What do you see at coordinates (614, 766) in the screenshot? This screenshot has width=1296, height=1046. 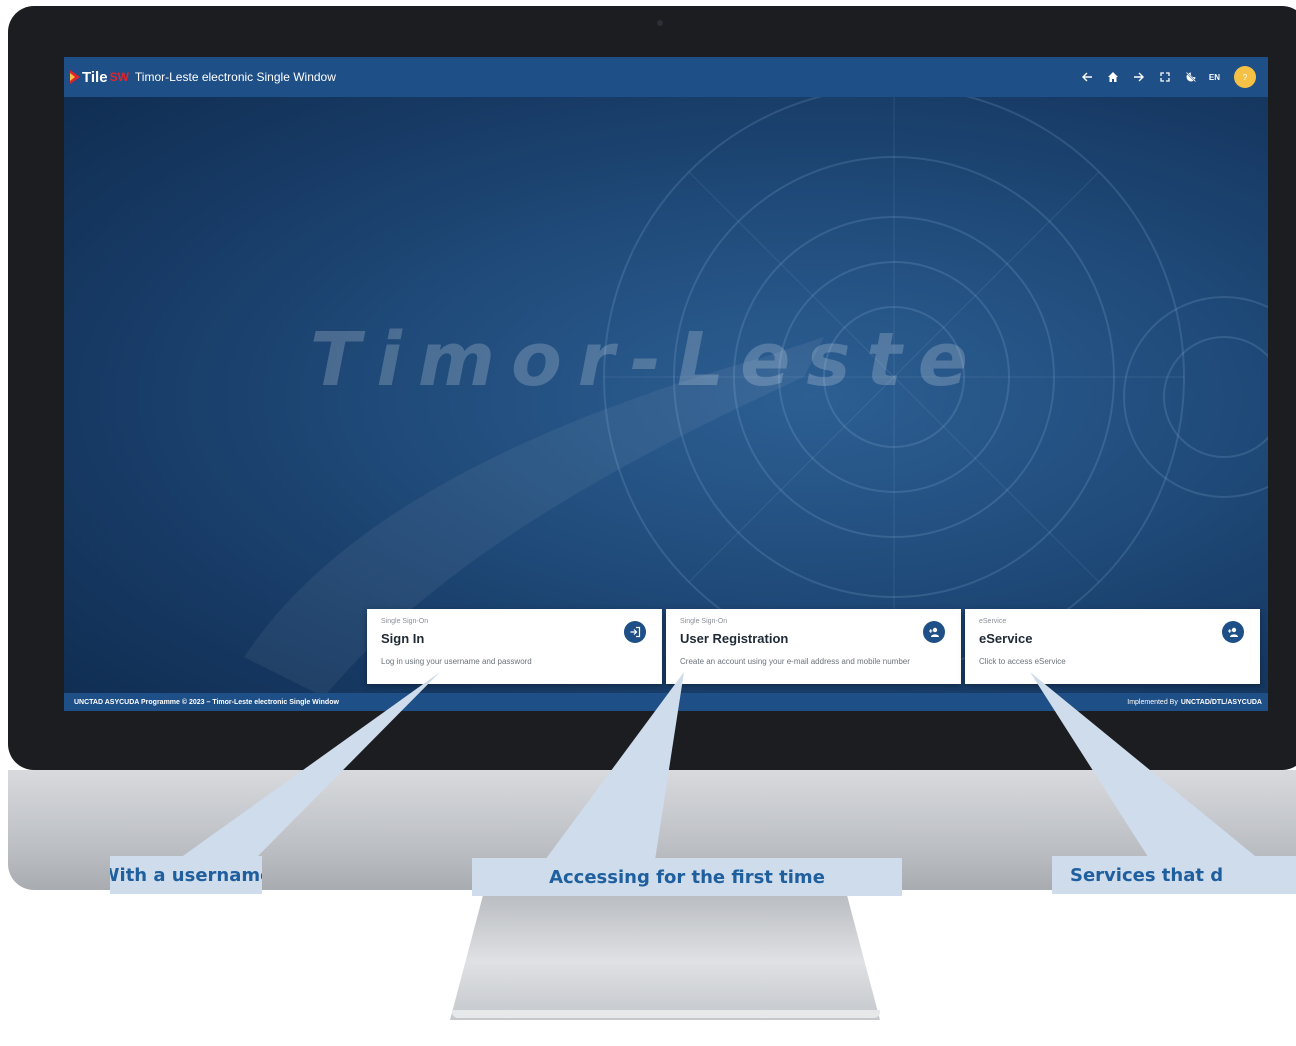 I see `callout-pointer-first-time` at bounding box center [614, 766].